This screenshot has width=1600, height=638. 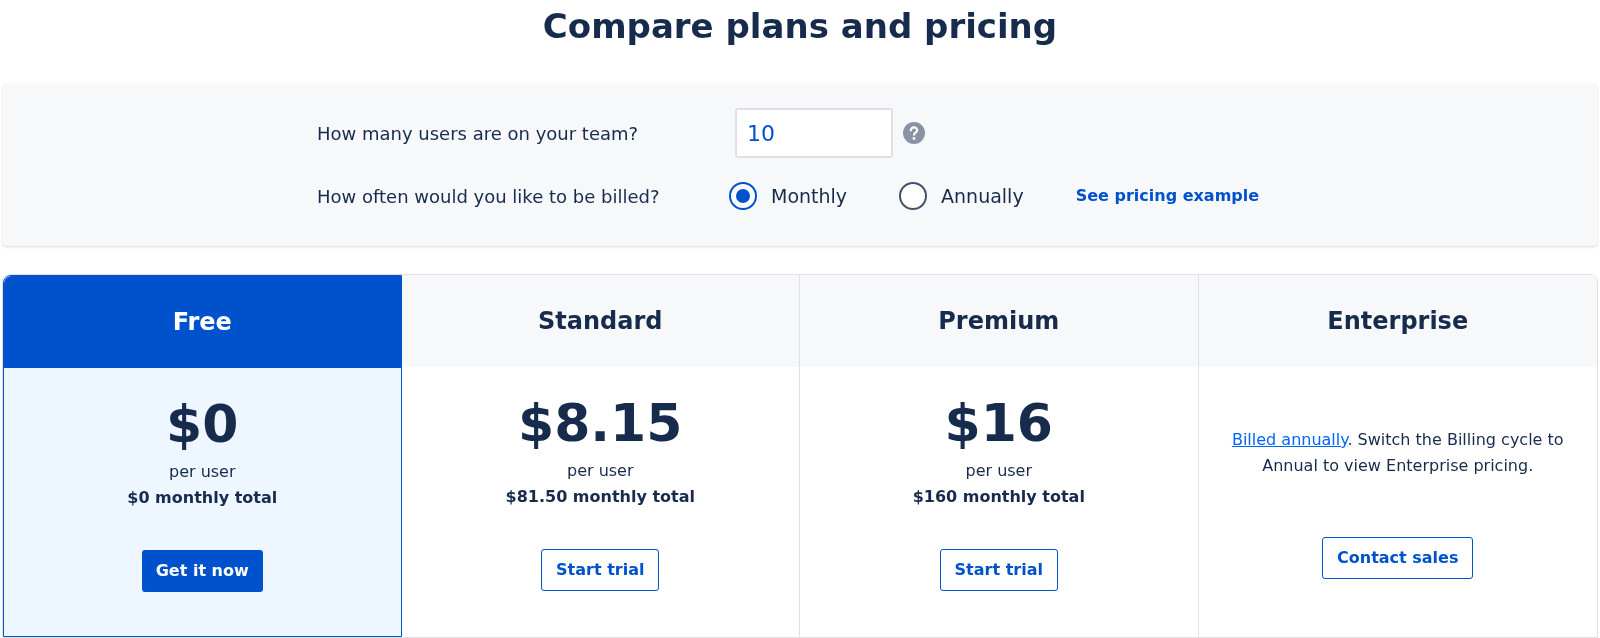 What do you see at coordinates (1398, 321) in the screenshot?
I see `plan-name: Enterprise` at bounding box center [1398, 321].